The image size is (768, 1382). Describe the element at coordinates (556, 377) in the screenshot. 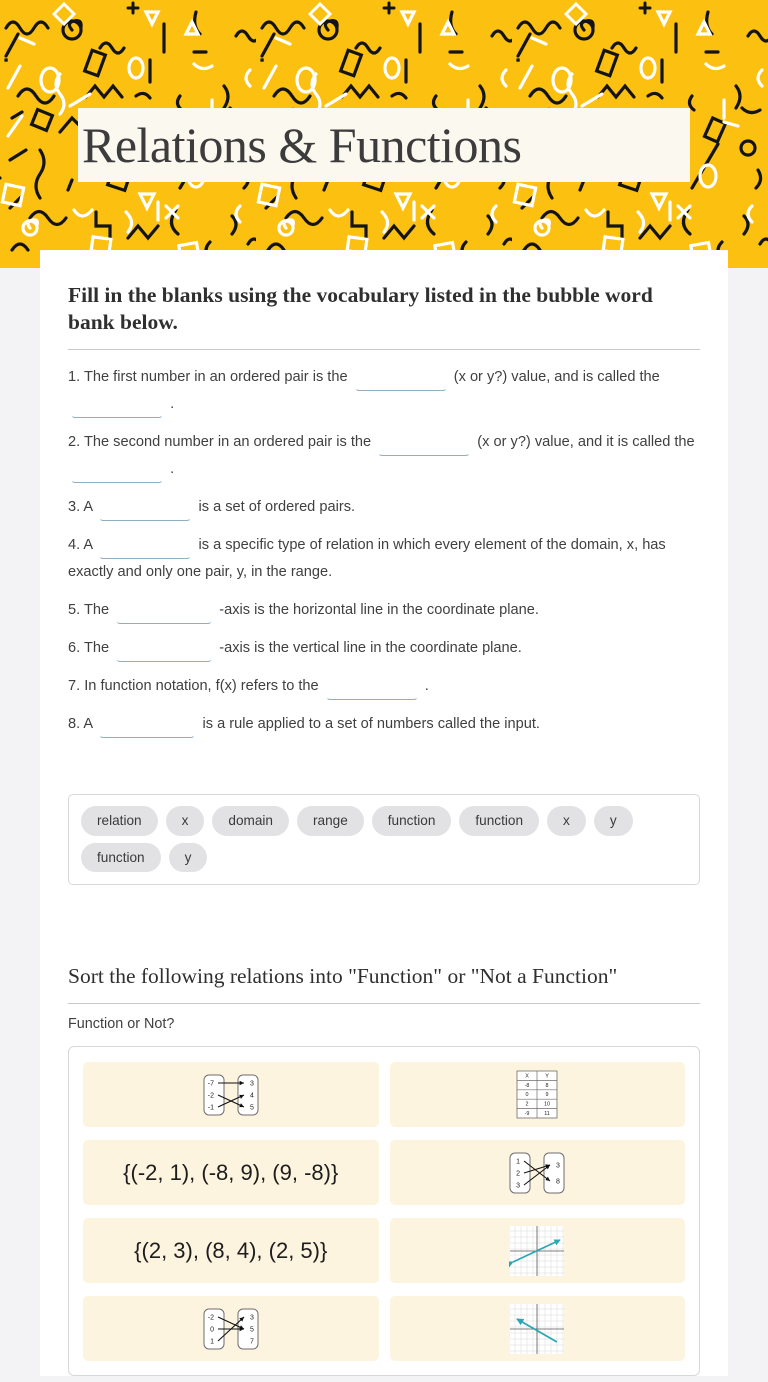

I see `question-1-part-2: (x or y?) value, and is called the` at that location.